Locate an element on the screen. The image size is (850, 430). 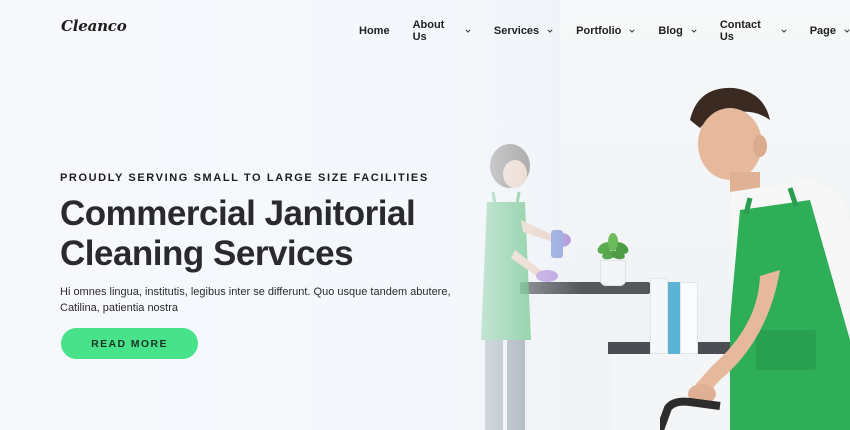
nav-item-label: Page is located at coordinates (822, 31).